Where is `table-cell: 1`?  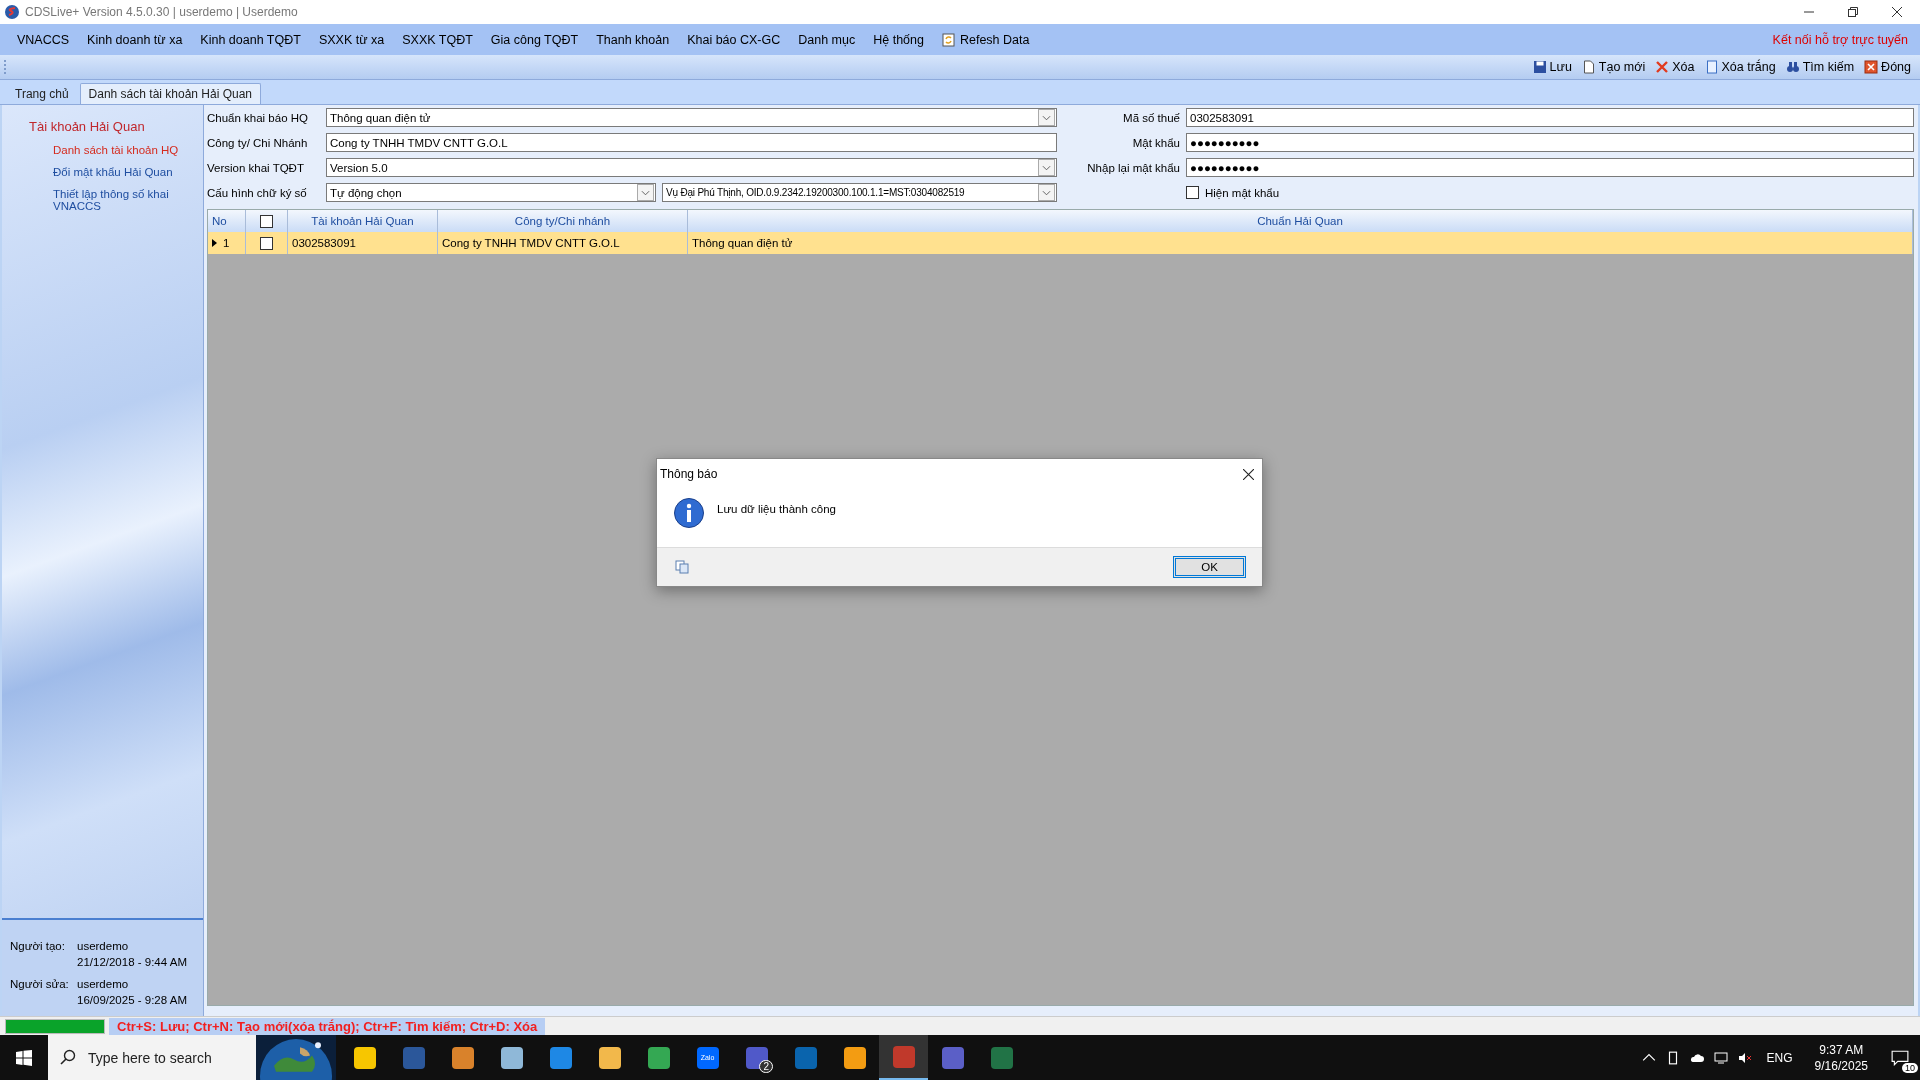
table-cell: 1 is located at coordinates (226, 243).